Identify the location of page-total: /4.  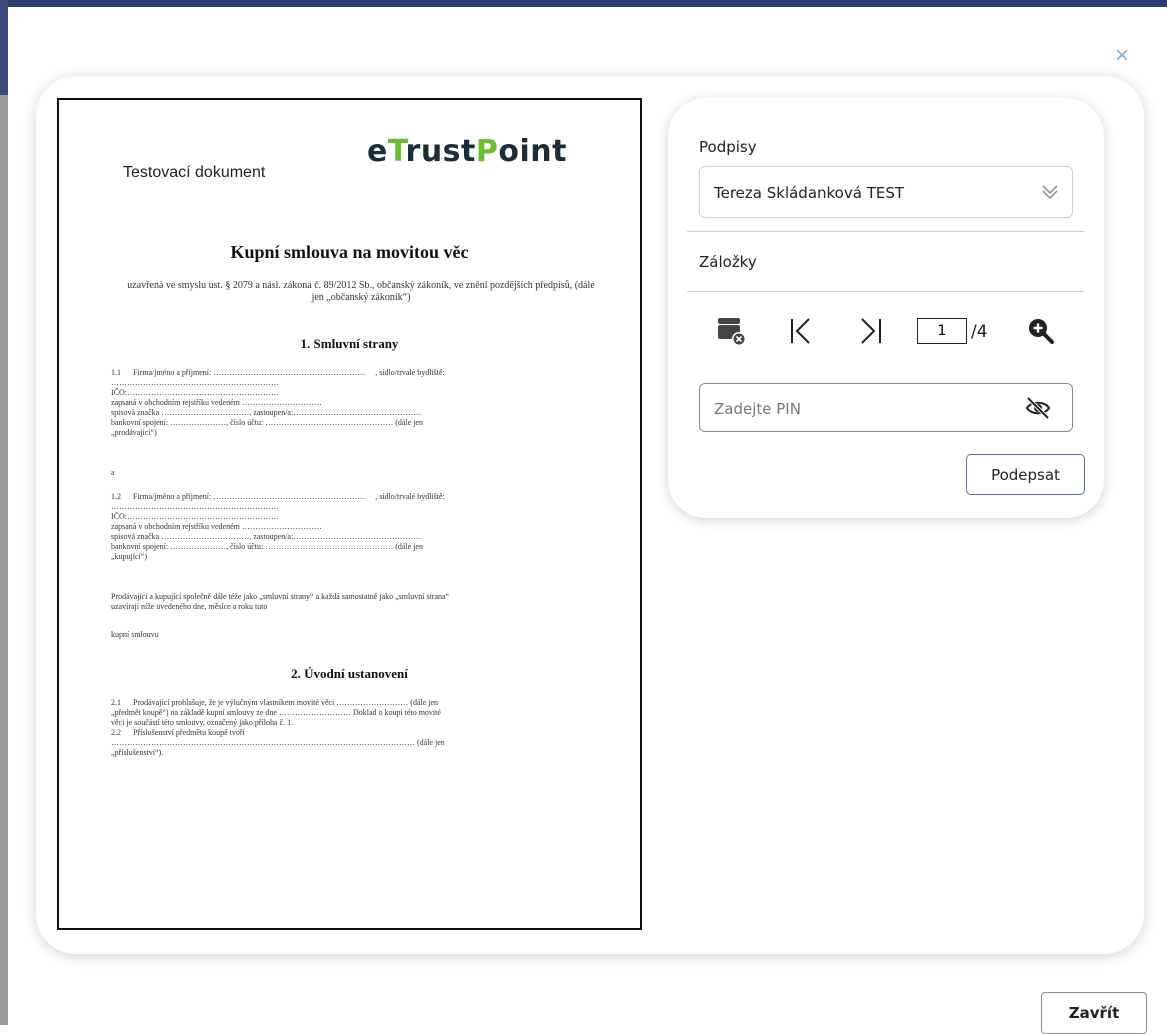
(979, 332).